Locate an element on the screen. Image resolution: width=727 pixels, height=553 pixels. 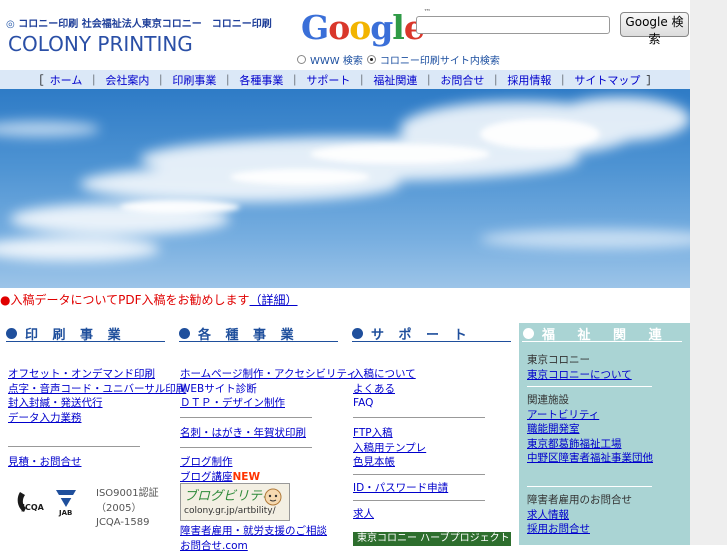
welfare-link: 職能開発室 is located at coordinates (590, 429).